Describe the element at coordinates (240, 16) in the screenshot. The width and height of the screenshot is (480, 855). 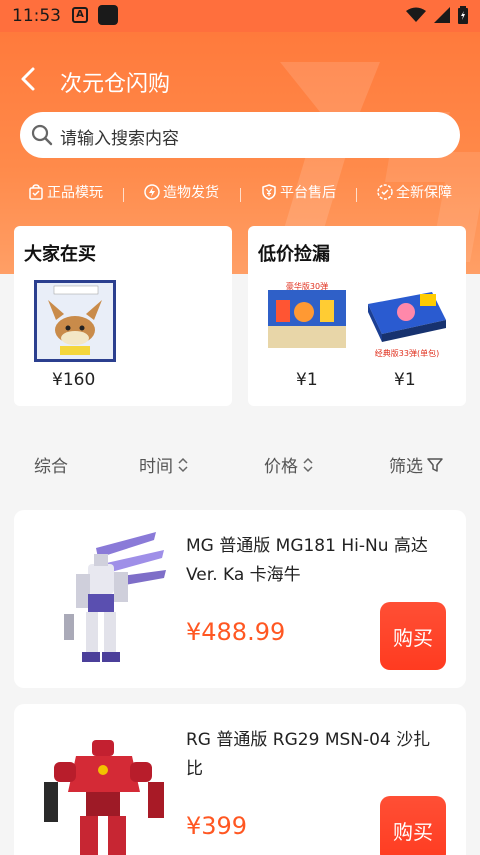
I see `status-bar: 11:53 A` at that location.